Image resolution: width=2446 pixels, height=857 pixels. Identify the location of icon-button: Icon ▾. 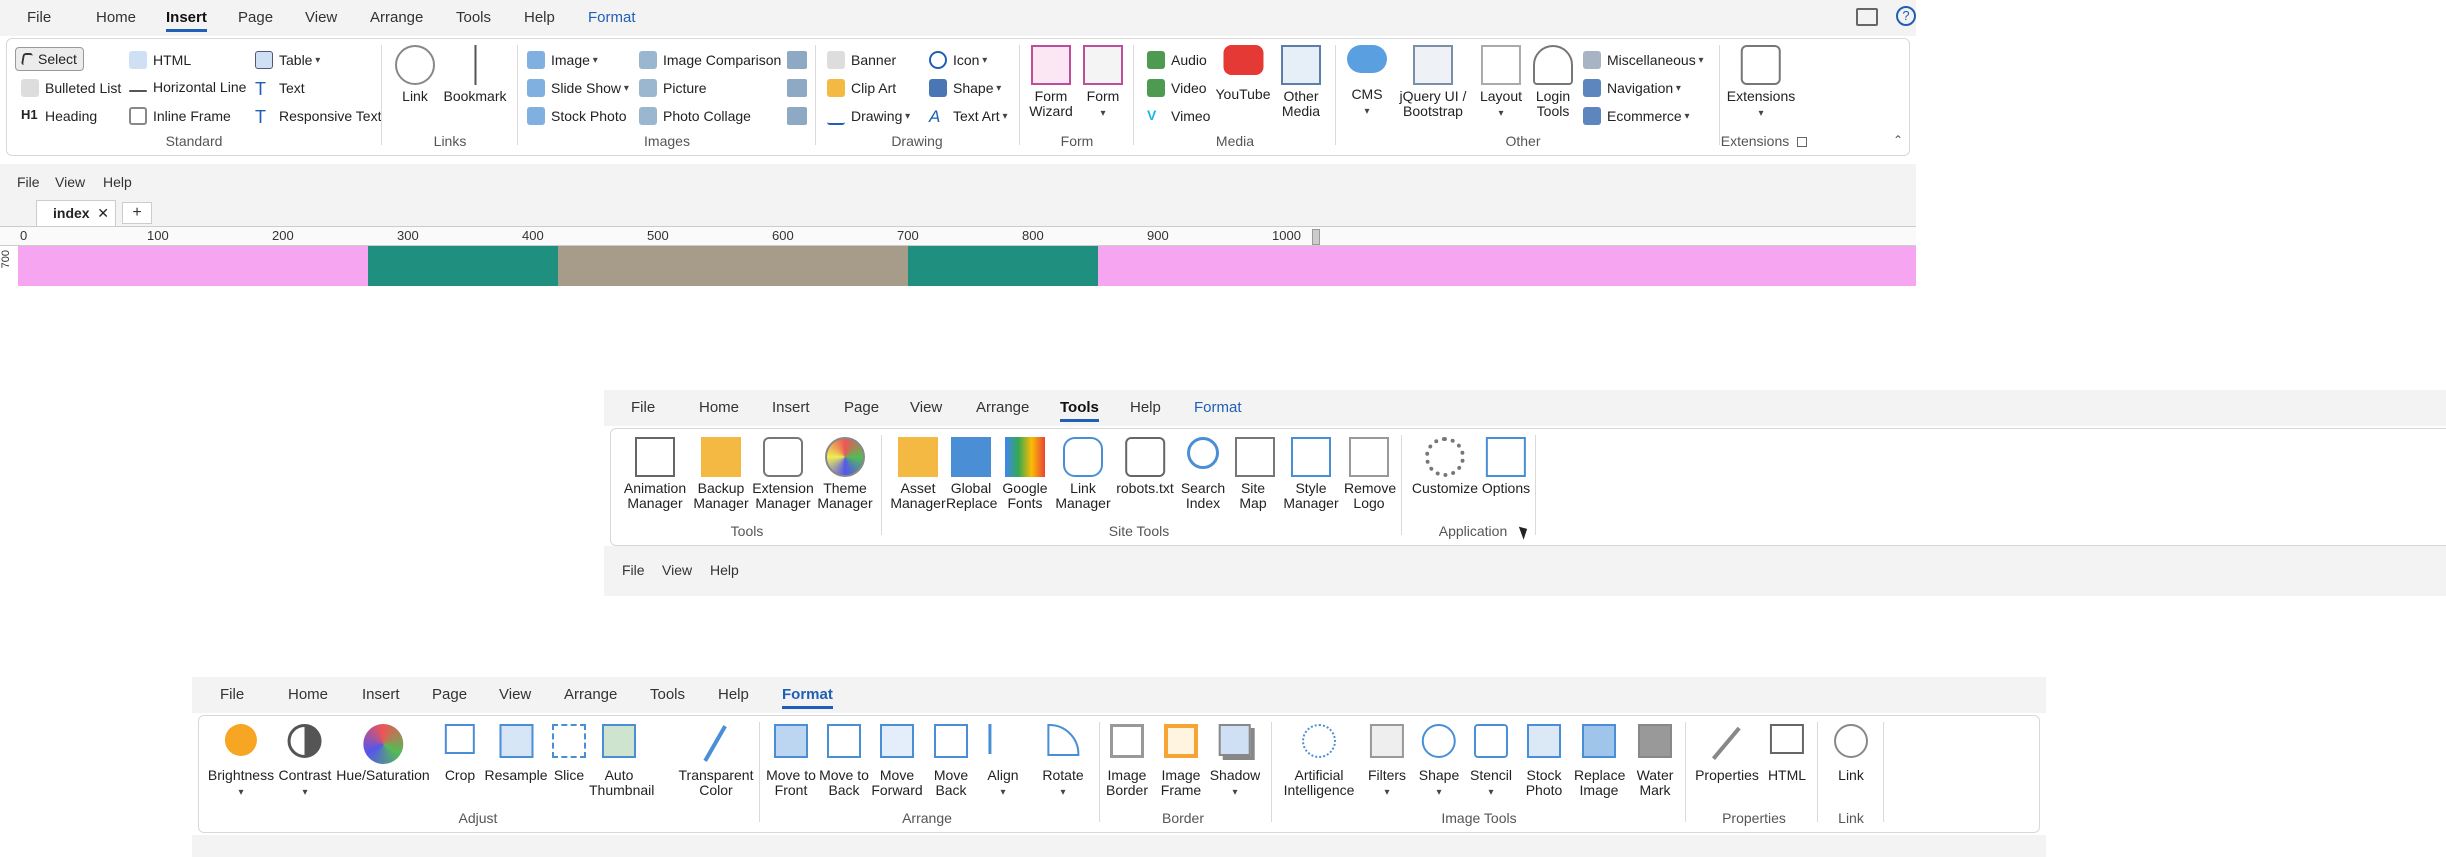
(958, 60).